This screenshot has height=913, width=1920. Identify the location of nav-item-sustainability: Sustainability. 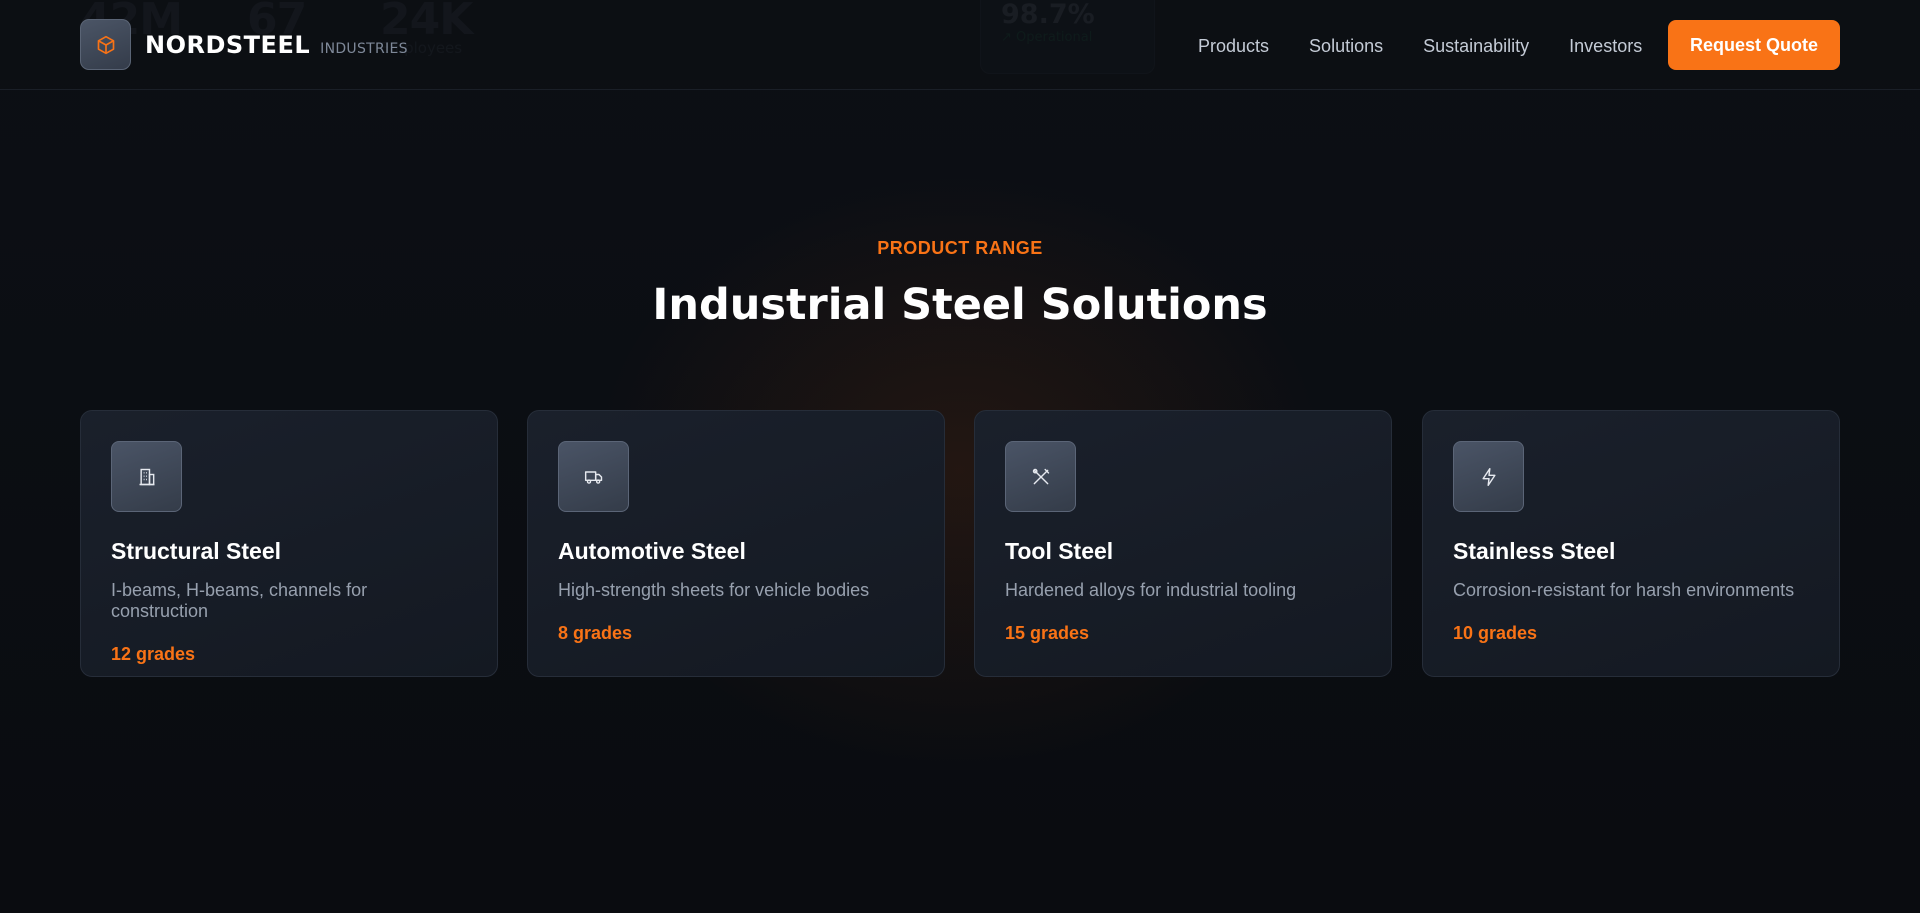
(1476, 46).